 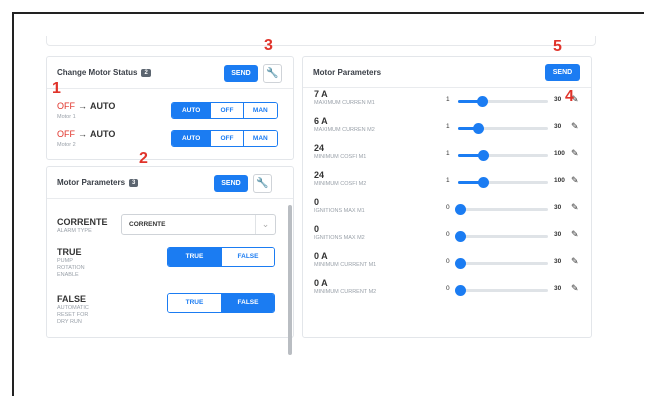 What do you see at coordinates (66, 145) in the screenshot?
I see `motor-2-label: Motor 2` at bounding box center [66, 145].